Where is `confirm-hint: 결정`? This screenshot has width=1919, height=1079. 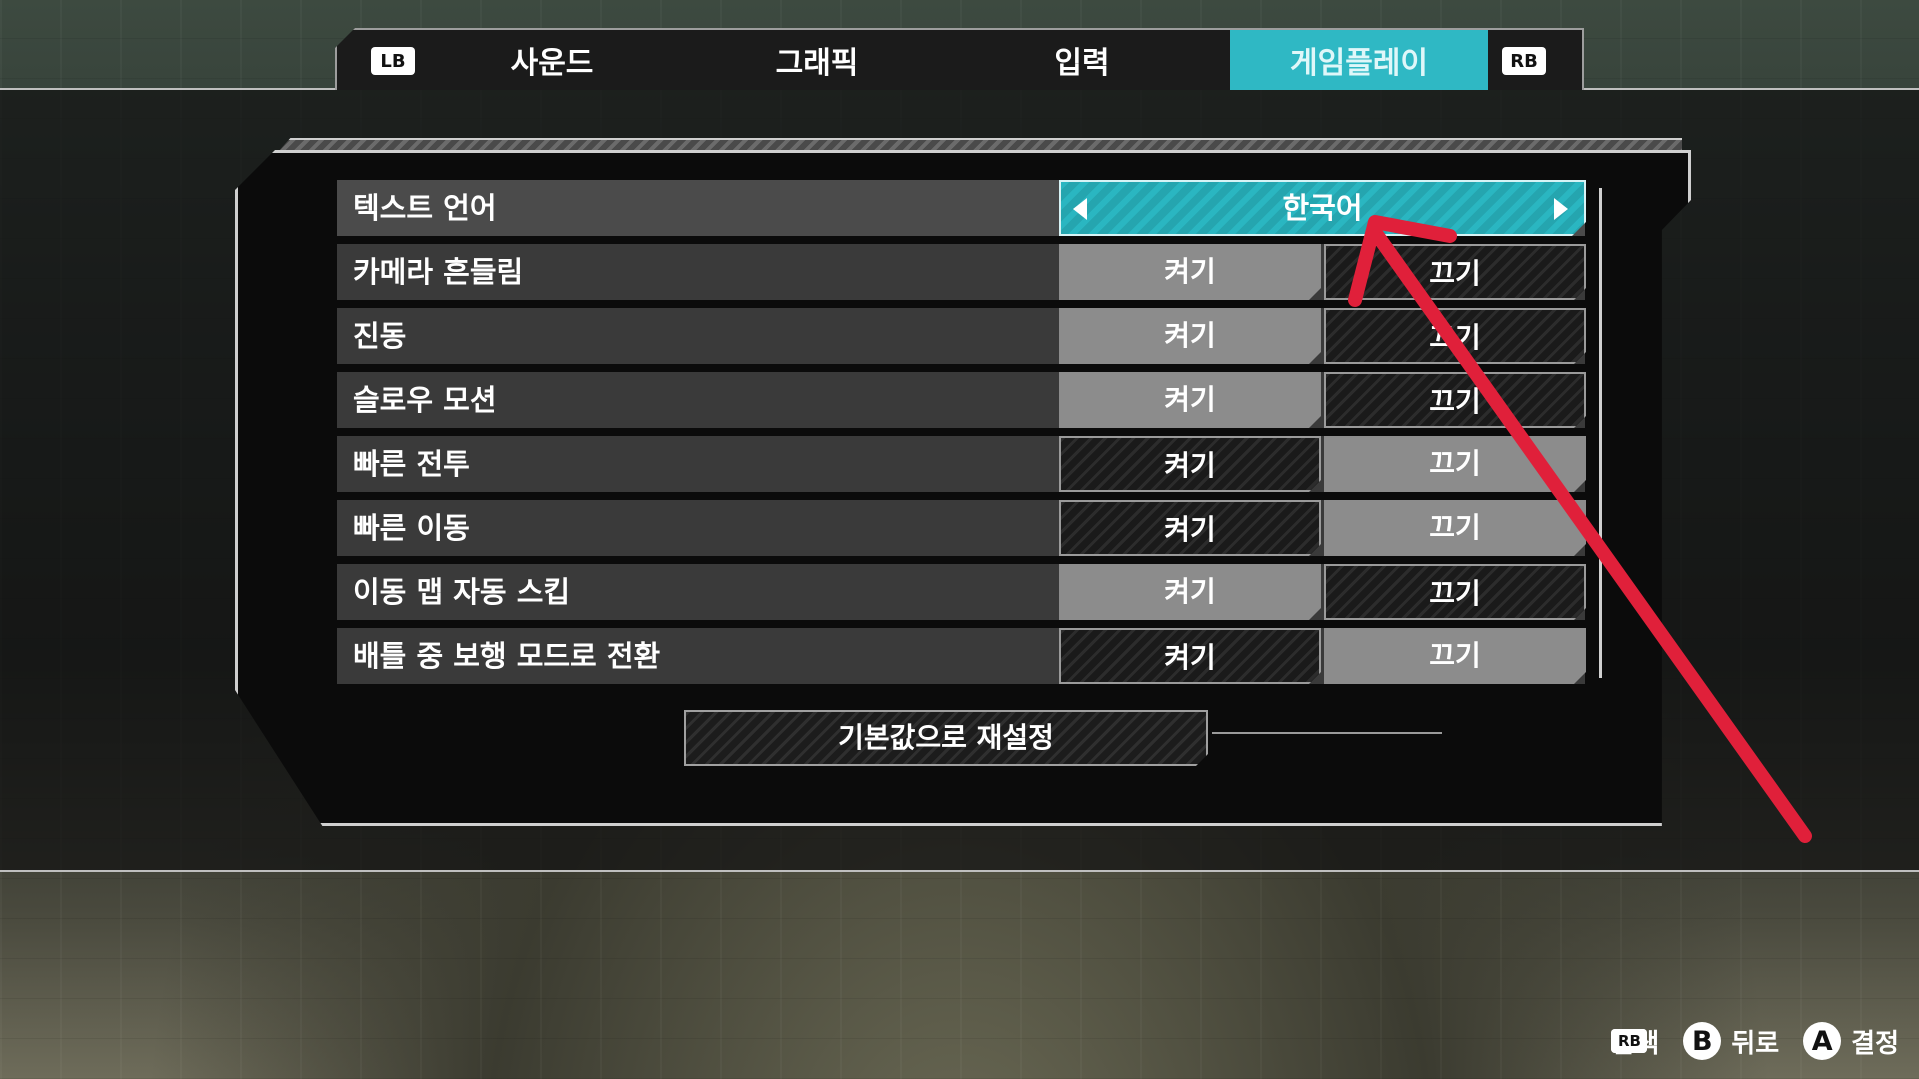 confirm-hint: 결정 is located at coordinates (1875, 1041).